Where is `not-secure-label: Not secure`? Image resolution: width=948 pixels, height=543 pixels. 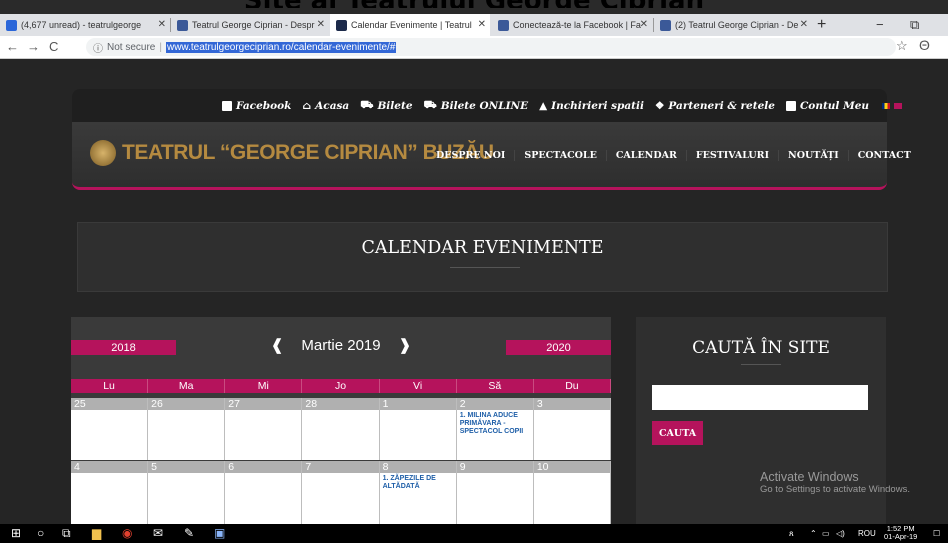
not-secure-label: Not secure is located at coordinates (131, 47).